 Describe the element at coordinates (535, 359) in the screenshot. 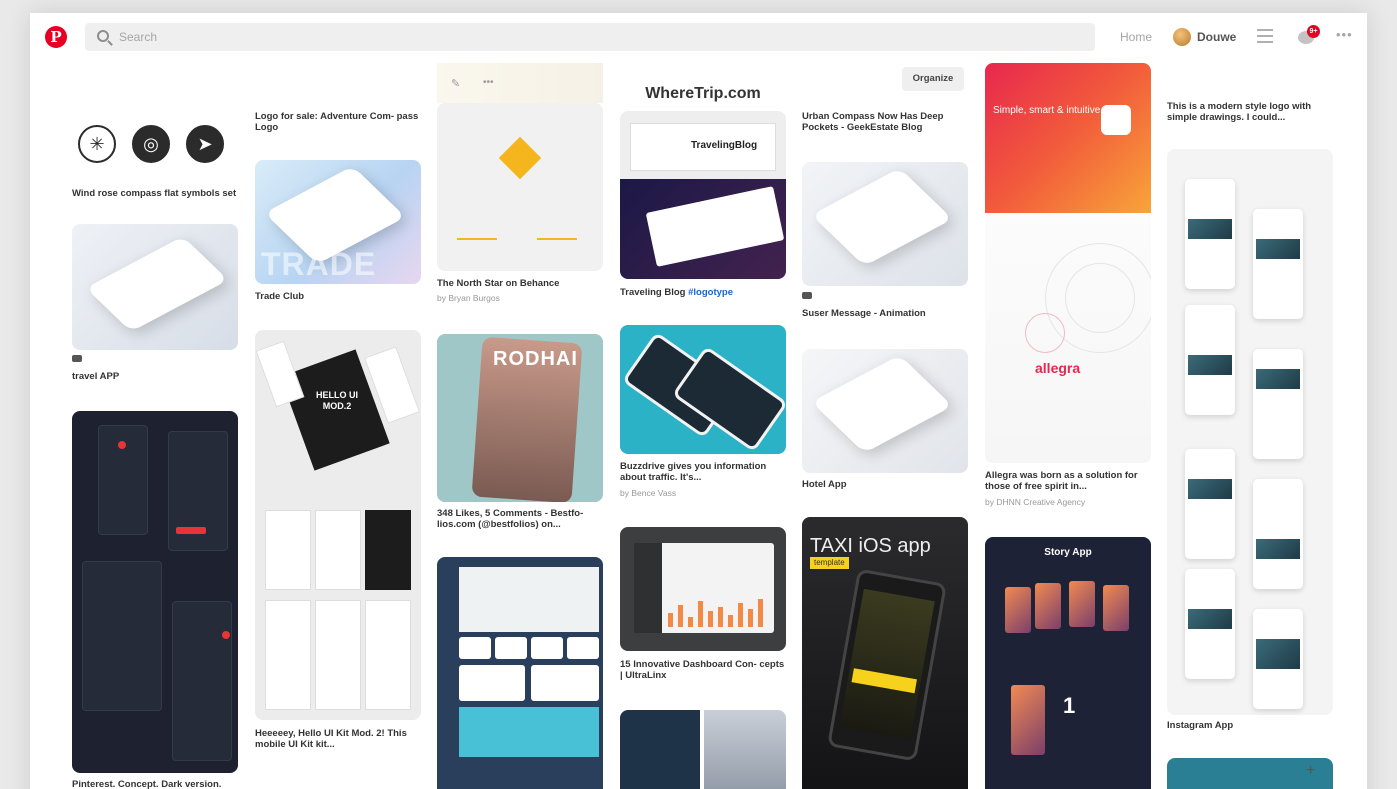

I see `rodha-image-text: RODHAI` at that location.